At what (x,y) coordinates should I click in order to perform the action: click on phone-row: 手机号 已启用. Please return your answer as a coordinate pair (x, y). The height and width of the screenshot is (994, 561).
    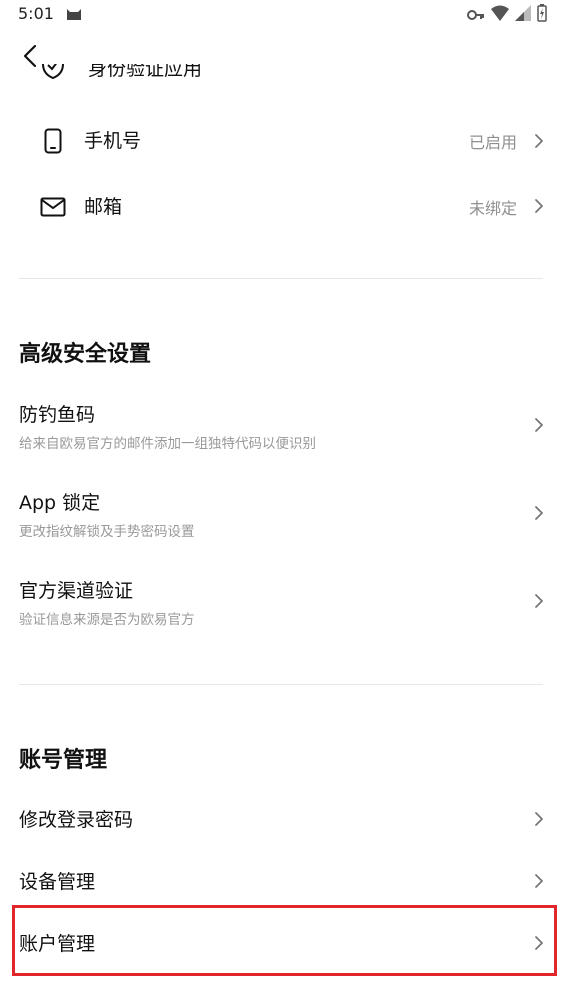
    Looking at the image, I should click on (280, 140).